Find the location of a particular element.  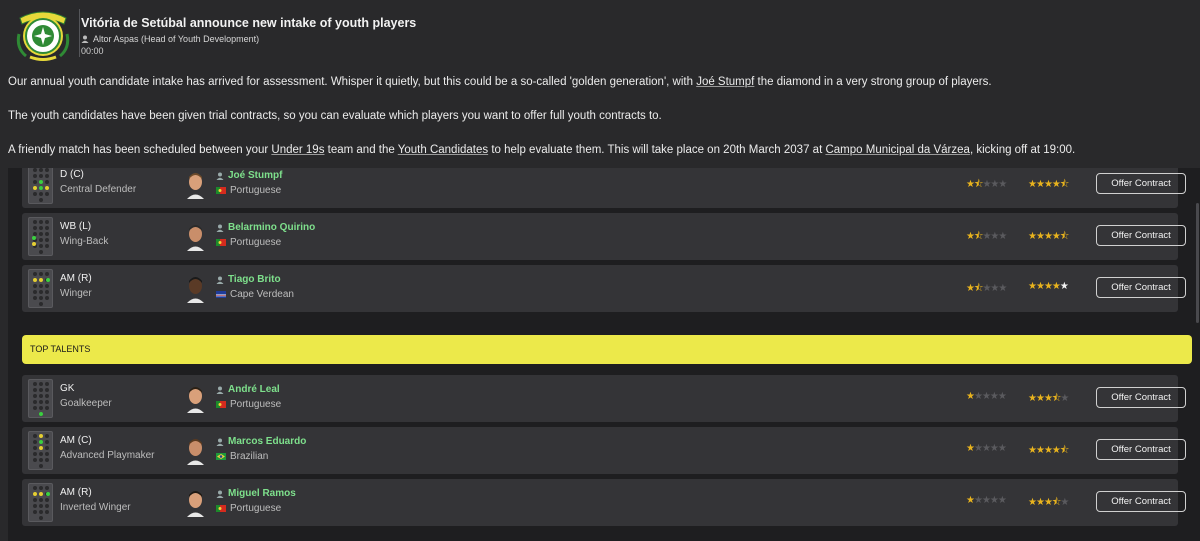

paragraph-text: team and the is located at coordinates (361, 150).